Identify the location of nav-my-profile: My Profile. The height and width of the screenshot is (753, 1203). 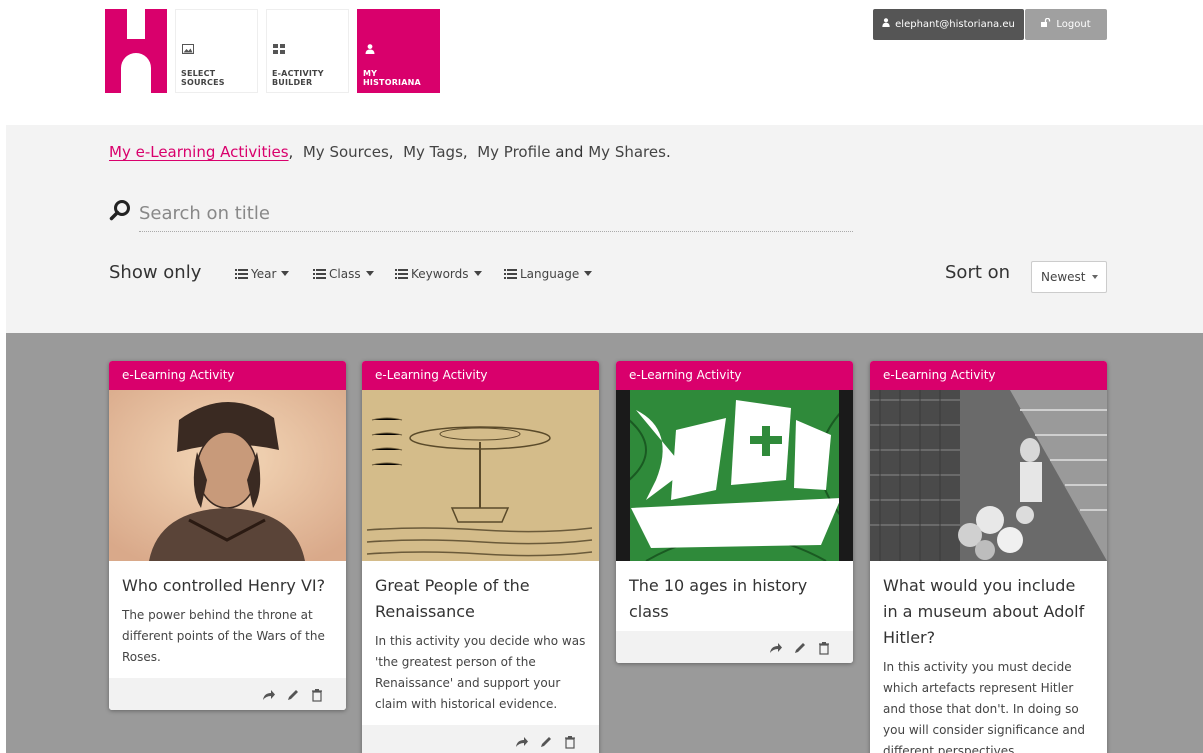
(513, 152).